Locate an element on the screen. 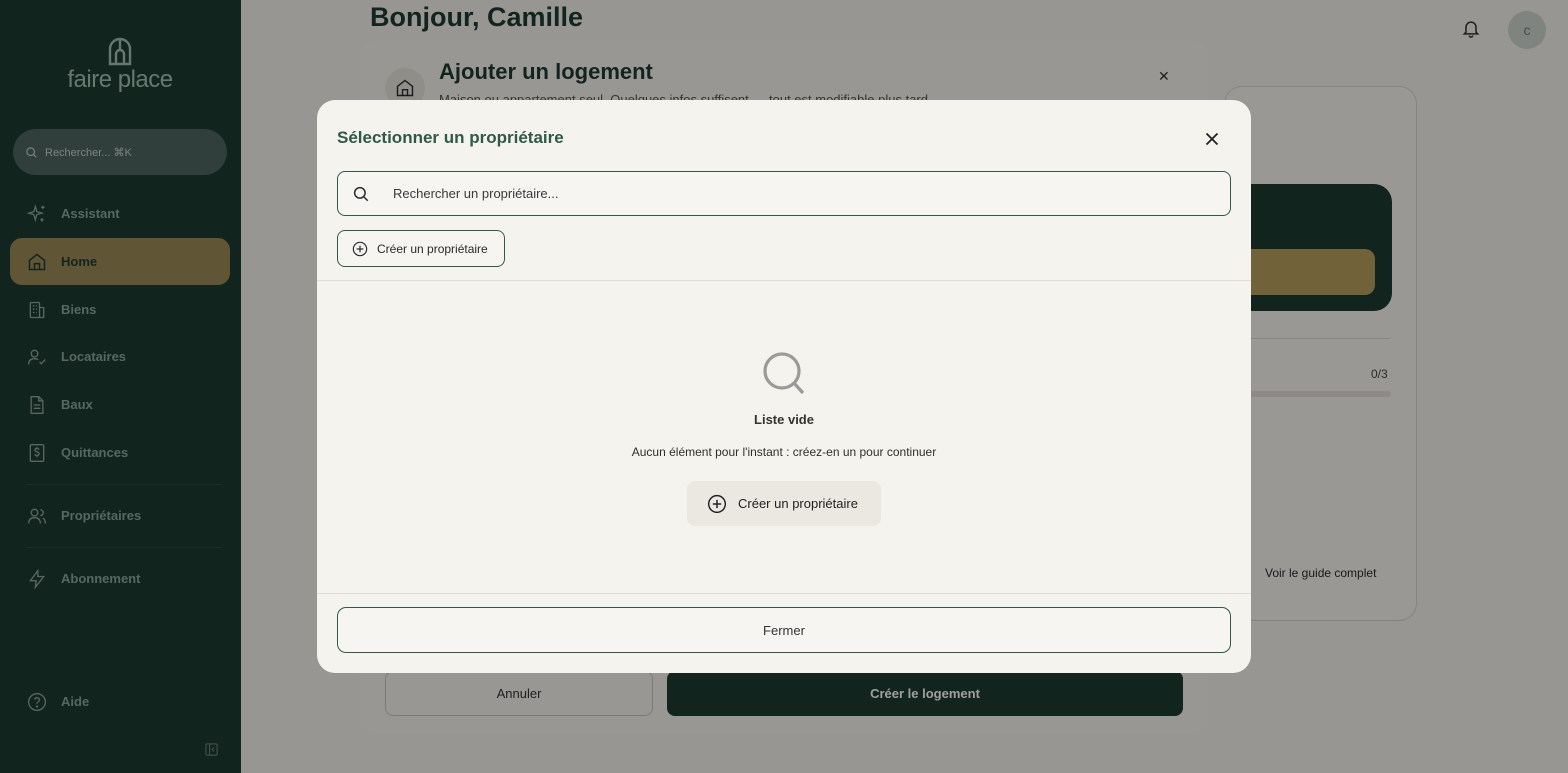  create-owner-empty-button: Créer un propriétaire is located at coordinates (784, 503).